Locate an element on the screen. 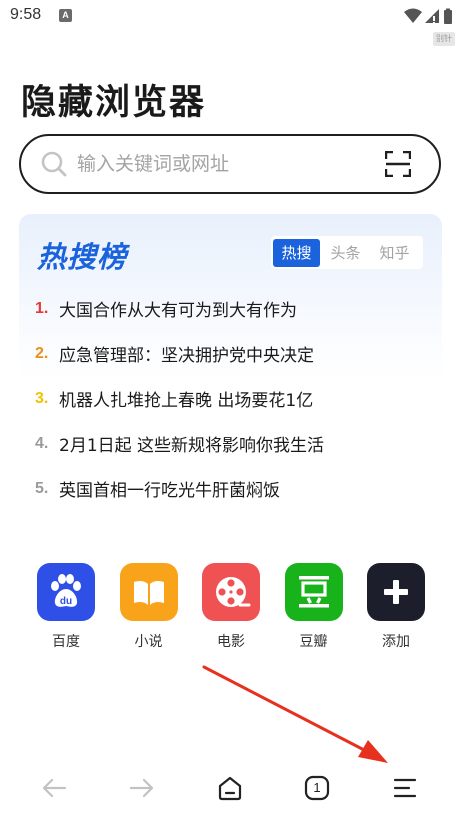  search-bar is located at coordinates (230, 164).